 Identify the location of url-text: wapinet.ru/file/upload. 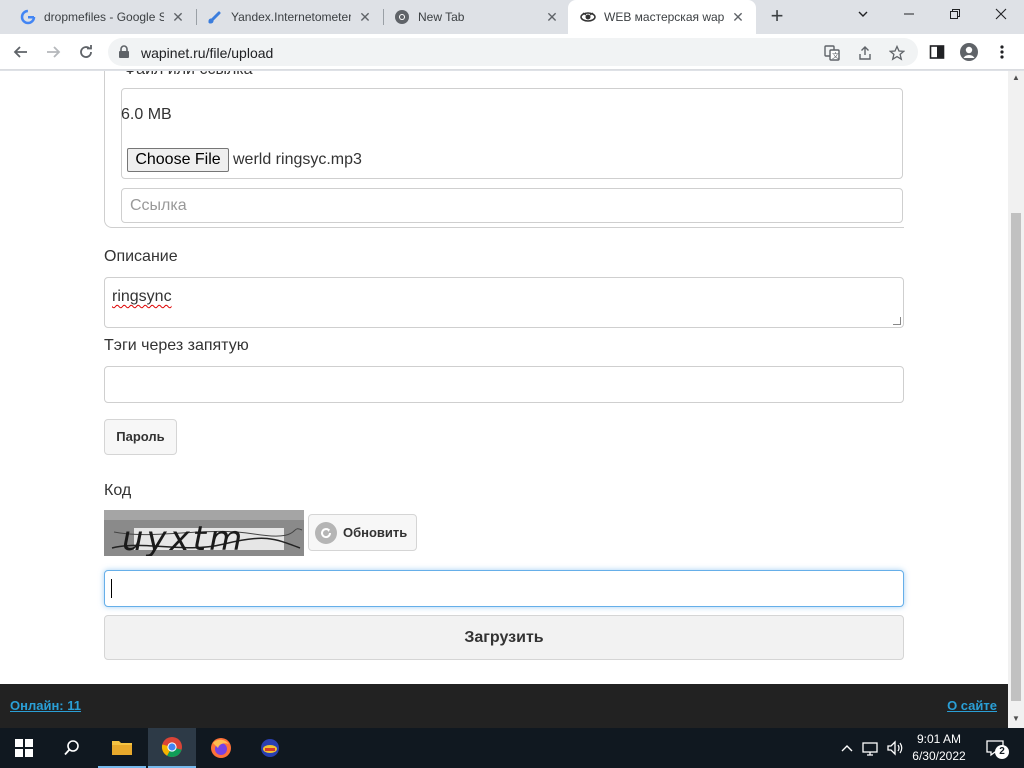
(207, 53).